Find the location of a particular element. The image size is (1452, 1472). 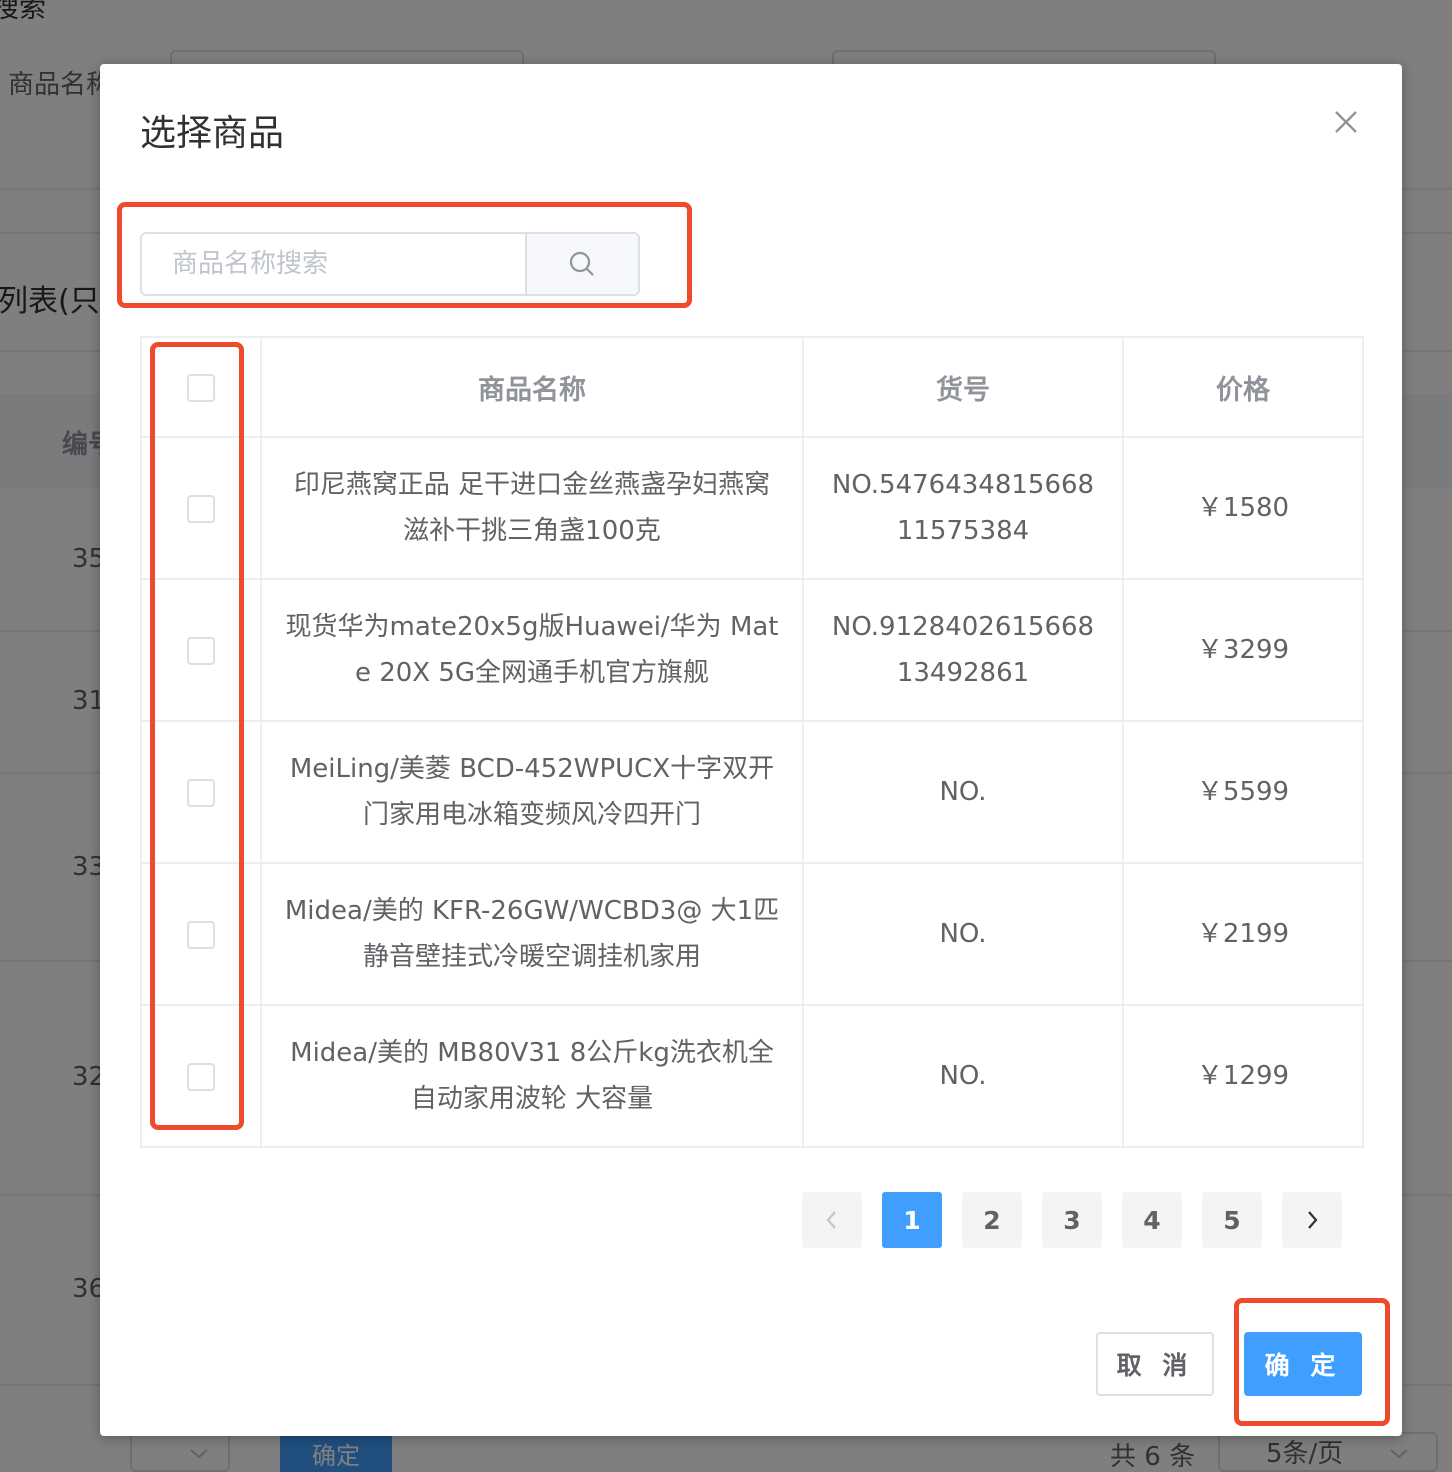

product-price: ￥1299 is located at coordinates (1243, 1076).